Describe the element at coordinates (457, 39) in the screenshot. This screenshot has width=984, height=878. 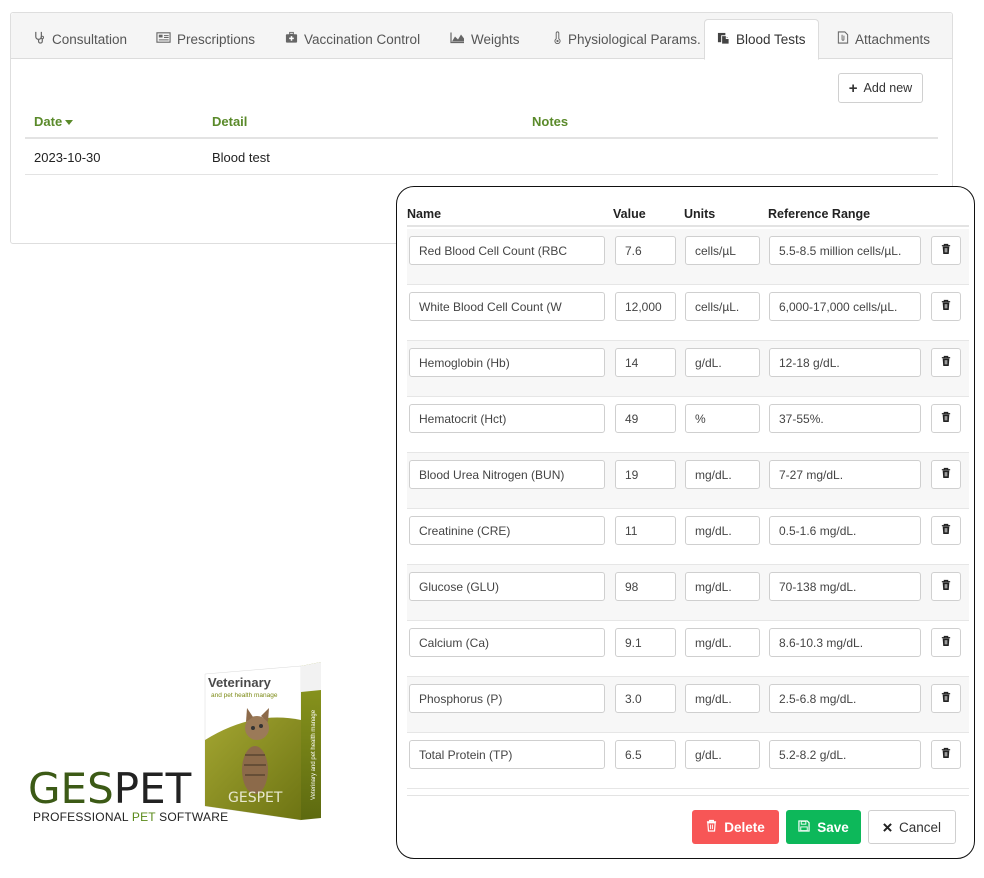
I see `area-chart-icon` at that location.